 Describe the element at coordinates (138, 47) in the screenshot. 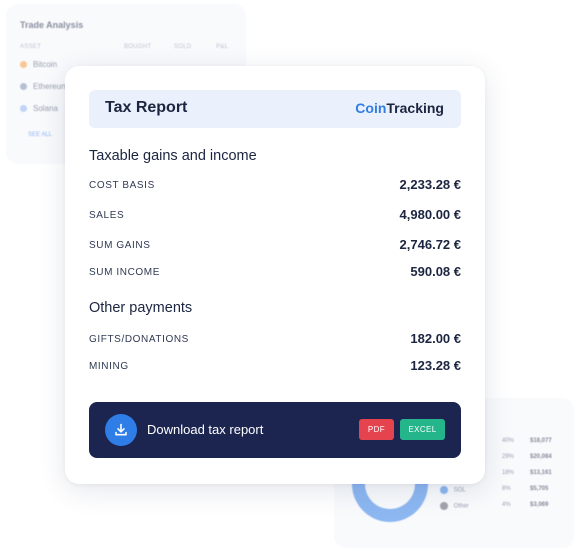

I see `col-header-bought: BOUGHT` at that location.